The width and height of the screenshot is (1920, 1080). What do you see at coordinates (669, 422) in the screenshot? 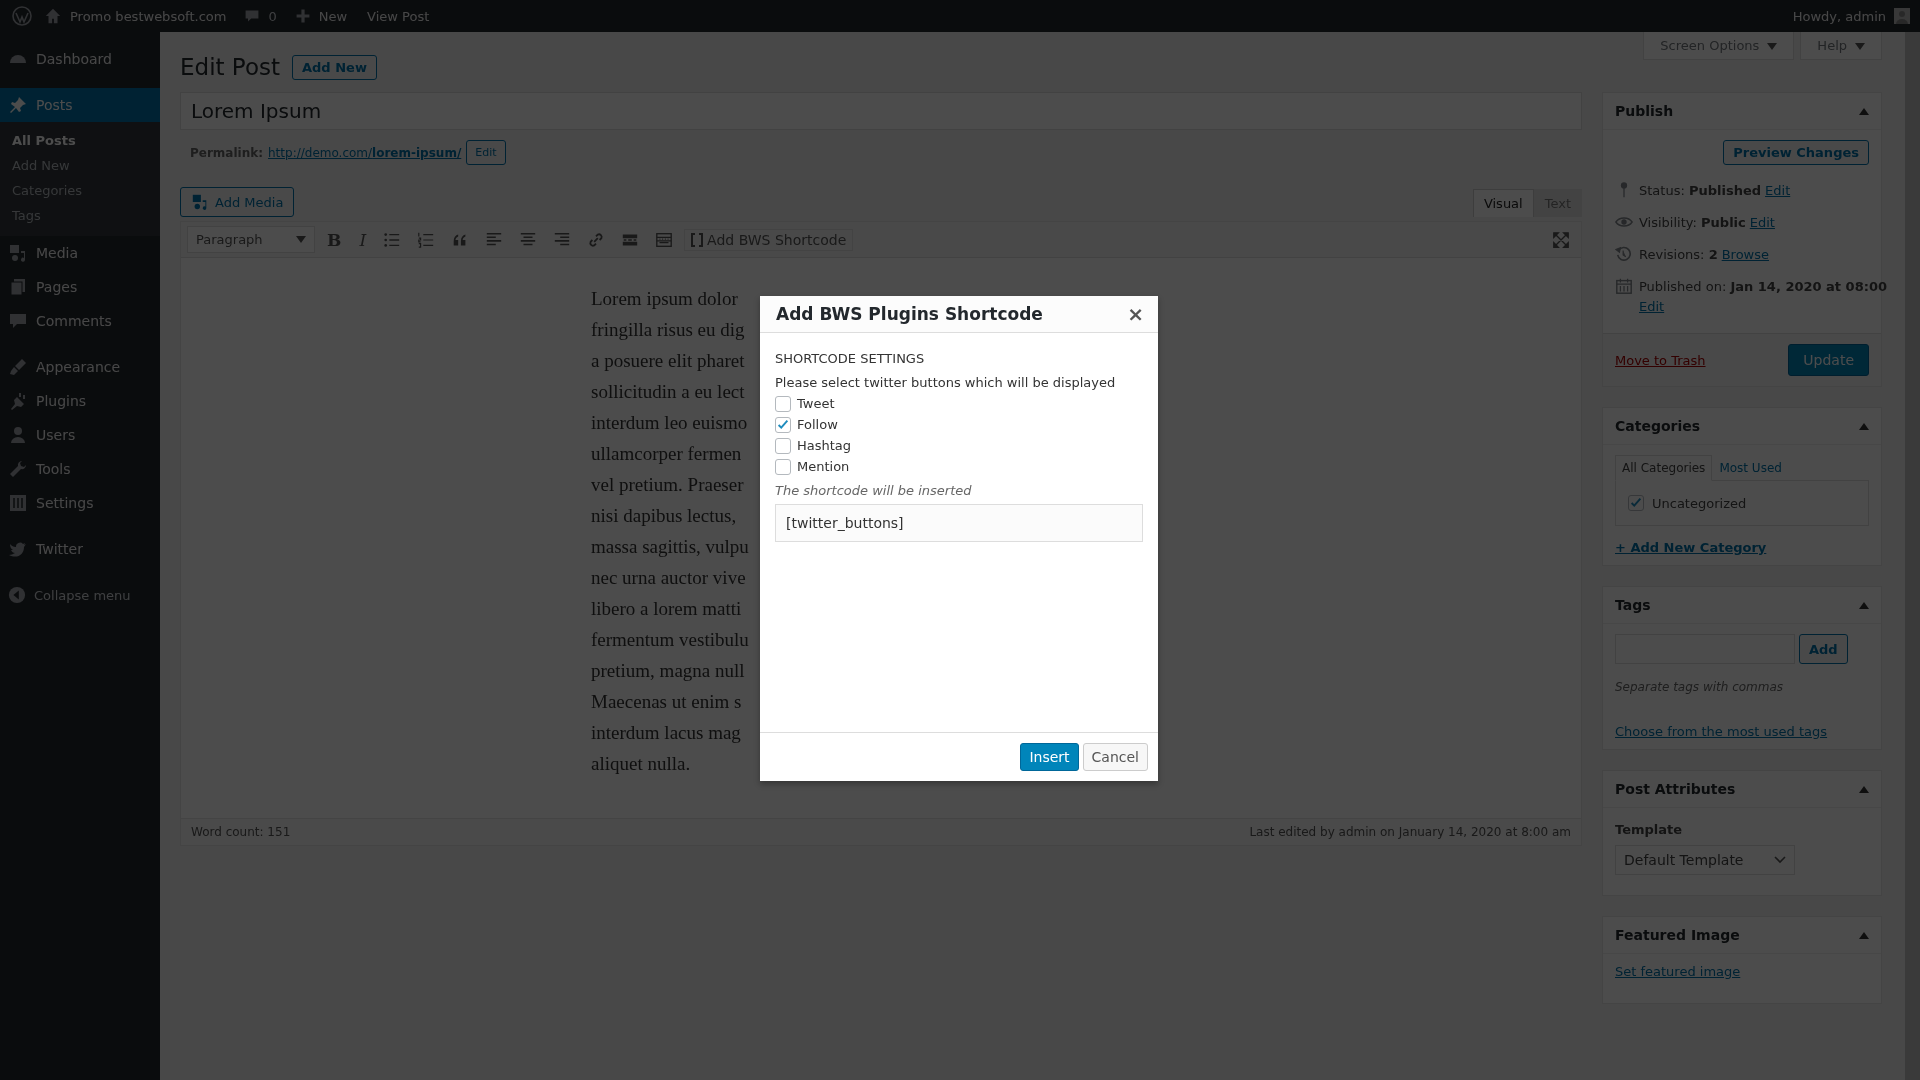
I see `content-text: interdum leo euismo` at bounding box center [669, 422].